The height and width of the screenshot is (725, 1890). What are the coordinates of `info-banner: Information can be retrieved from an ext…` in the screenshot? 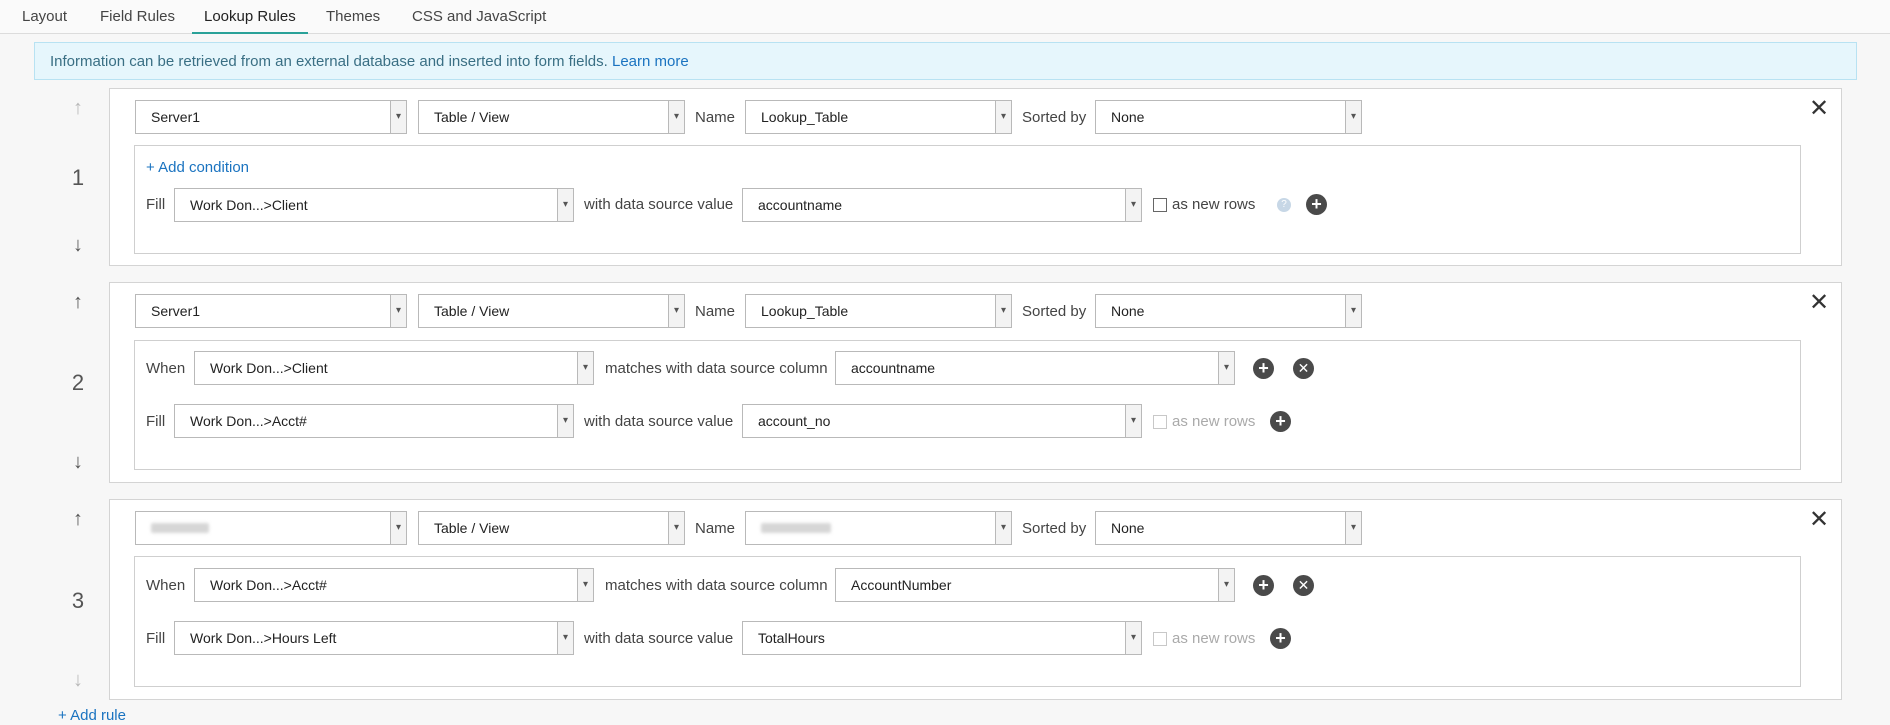 It's located at (945, 61).